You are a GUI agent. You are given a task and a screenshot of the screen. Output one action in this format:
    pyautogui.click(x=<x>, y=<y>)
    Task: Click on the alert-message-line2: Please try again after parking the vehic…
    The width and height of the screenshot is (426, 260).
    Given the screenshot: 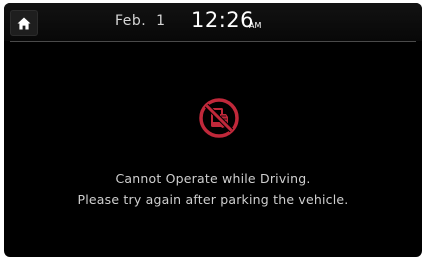 What is the action you would take?
    pyautogui.click(x=213, y=199)
    